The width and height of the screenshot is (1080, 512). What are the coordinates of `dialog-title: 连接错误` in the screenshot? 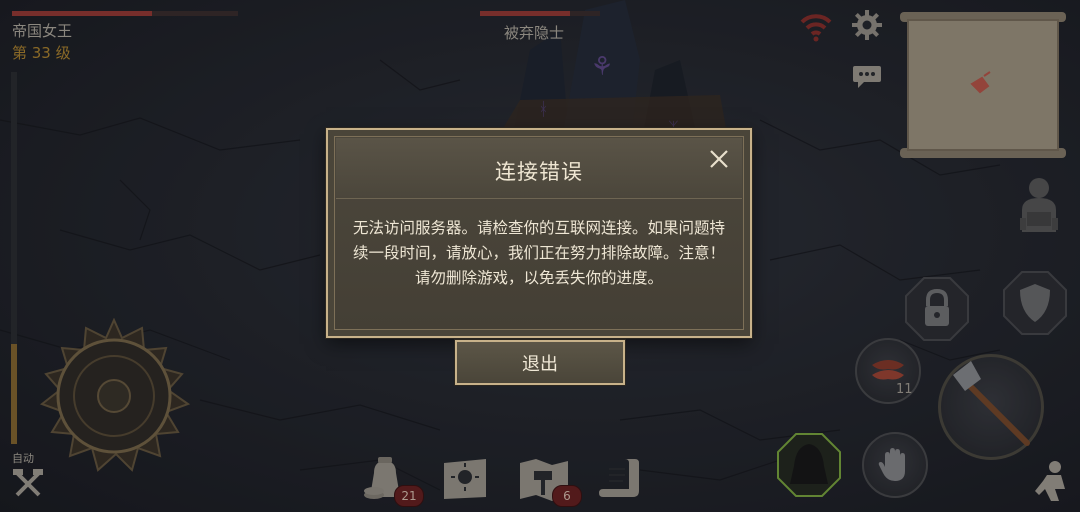 It's located at (539, 172).